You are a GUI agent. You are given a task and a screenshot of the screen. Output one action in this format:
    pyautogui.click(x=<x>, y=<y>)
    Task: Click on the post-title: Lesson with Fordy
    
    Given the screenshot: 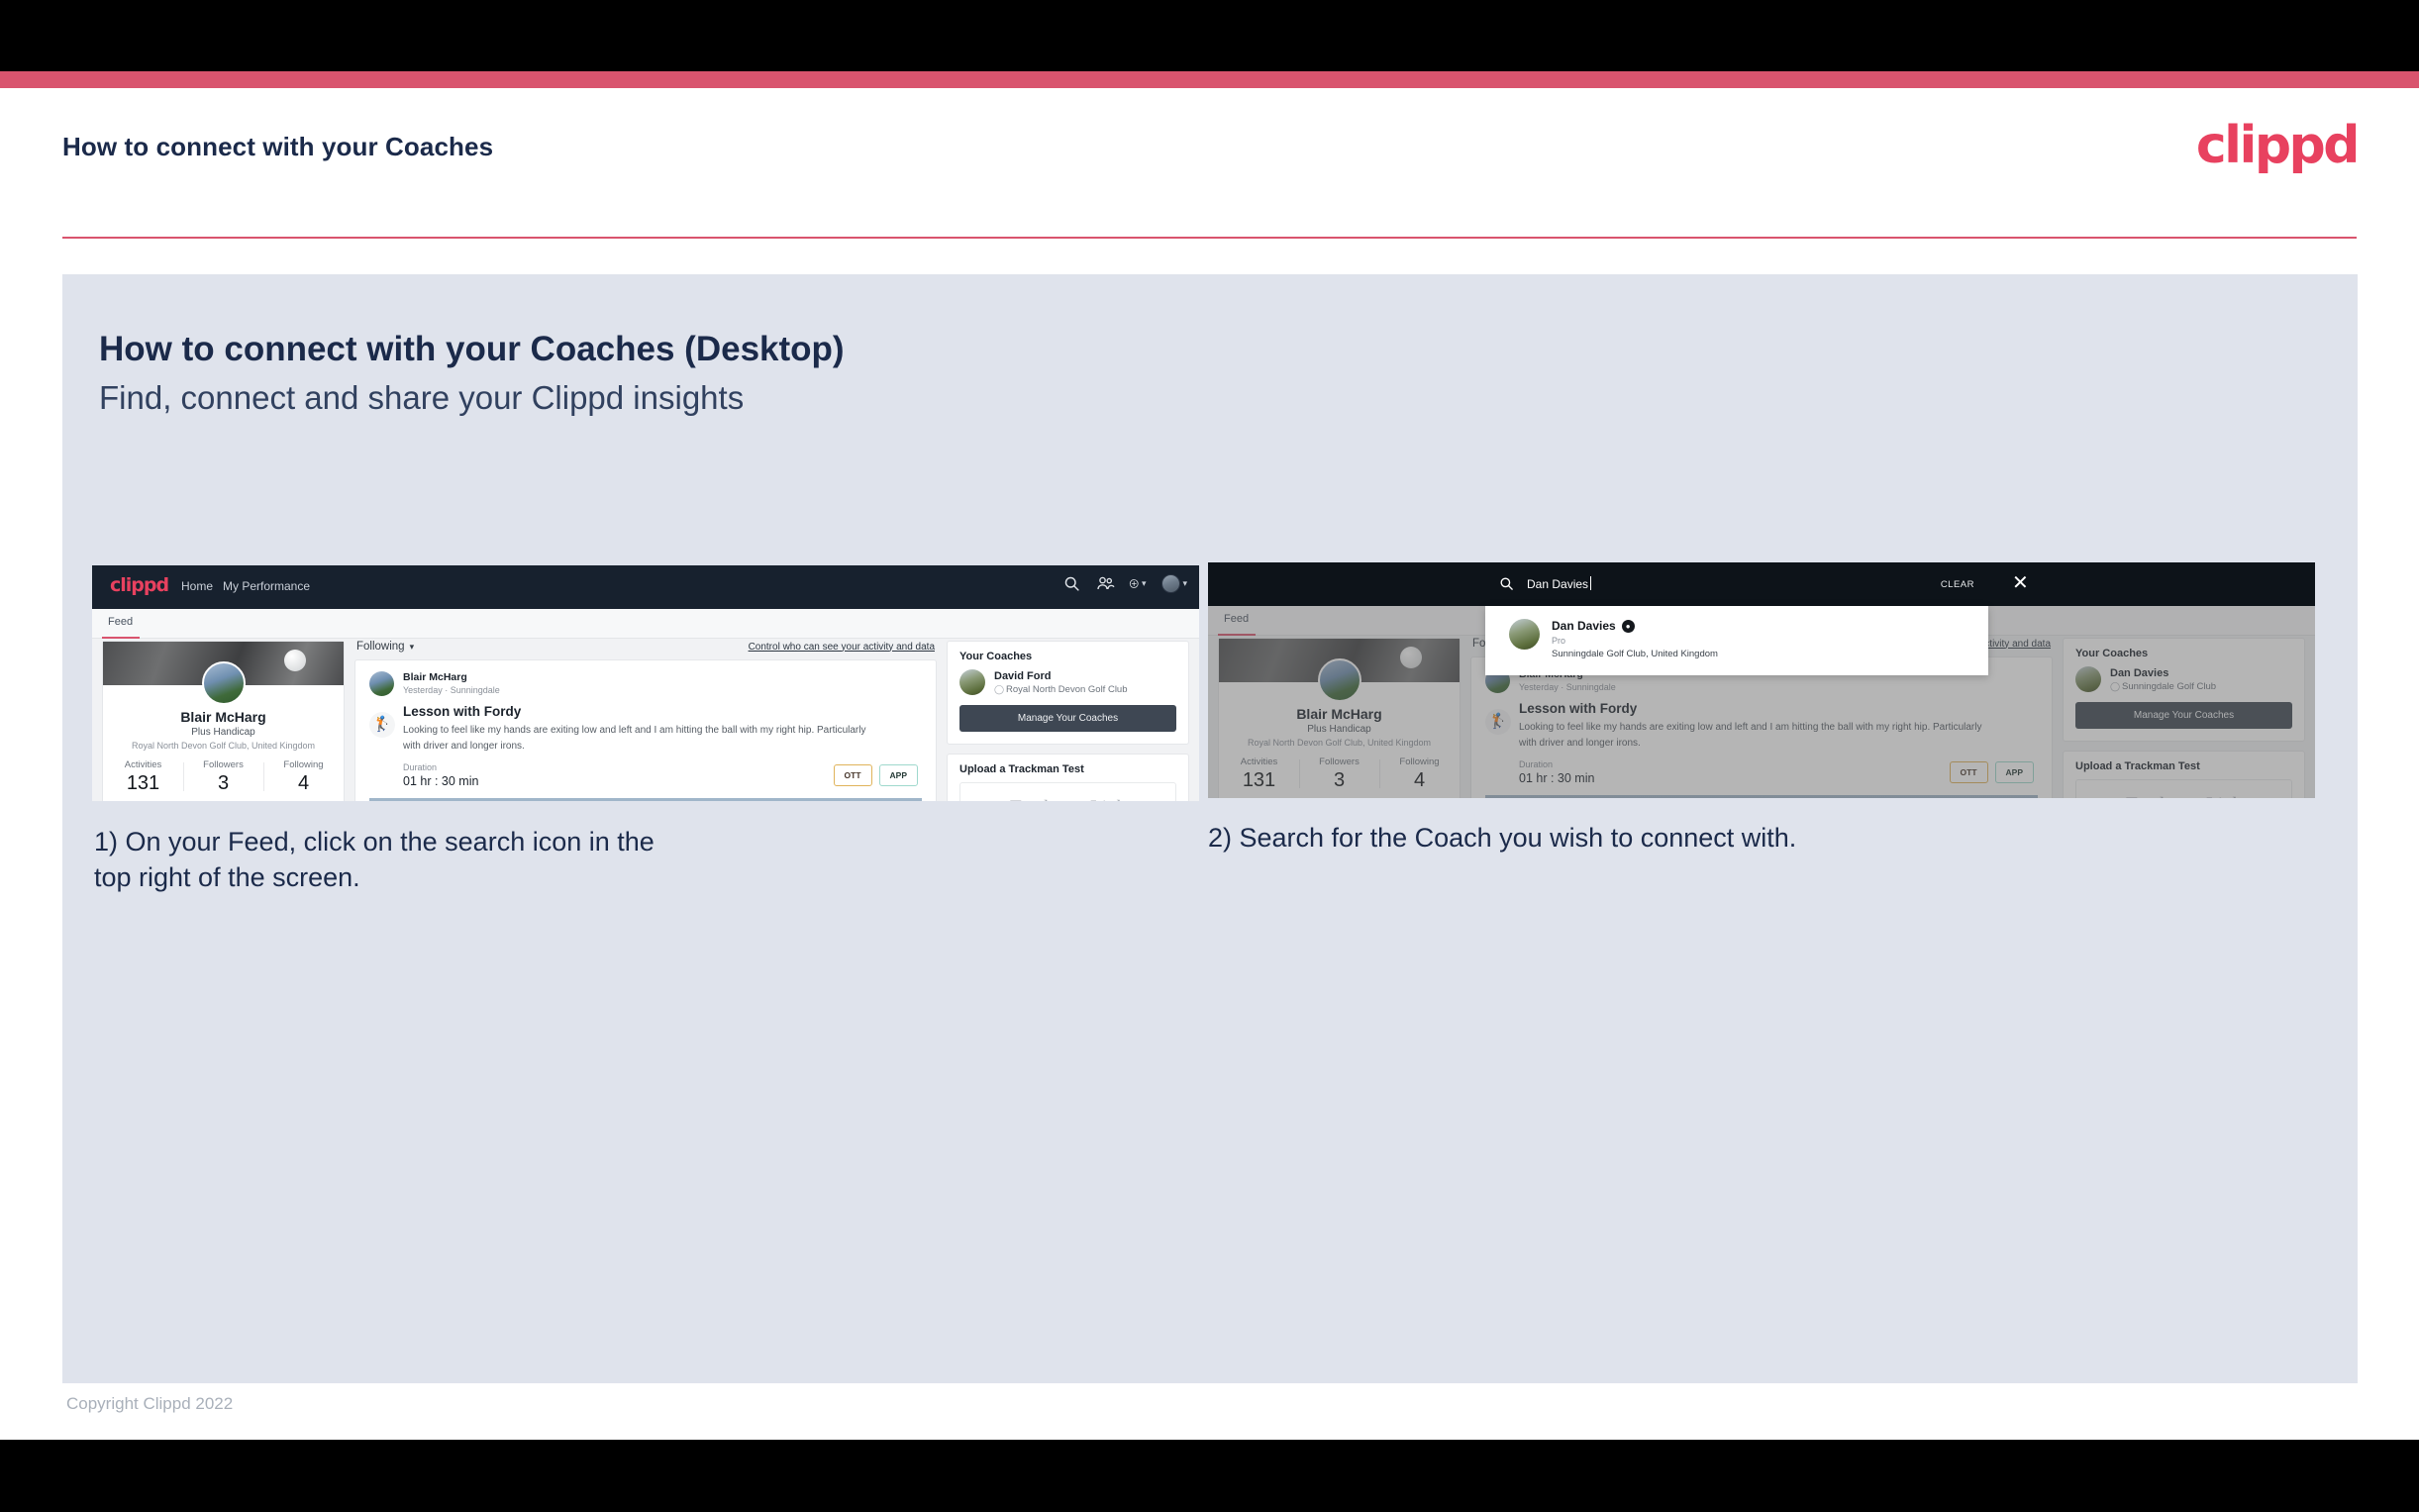 What is the action you would take?
    pyautogui.click(x=462, y=711)
    